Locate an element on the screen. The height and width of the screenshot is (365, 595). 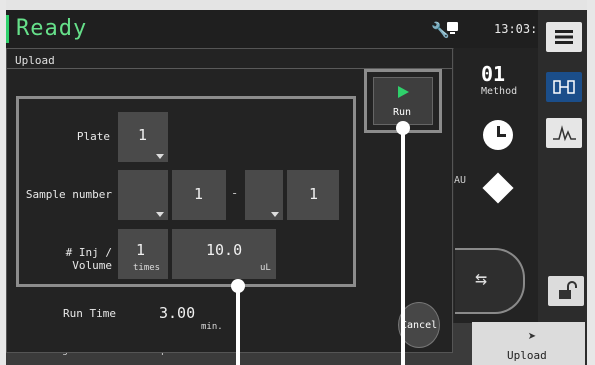
method-number: 01 is located at coordinates (493, 74).